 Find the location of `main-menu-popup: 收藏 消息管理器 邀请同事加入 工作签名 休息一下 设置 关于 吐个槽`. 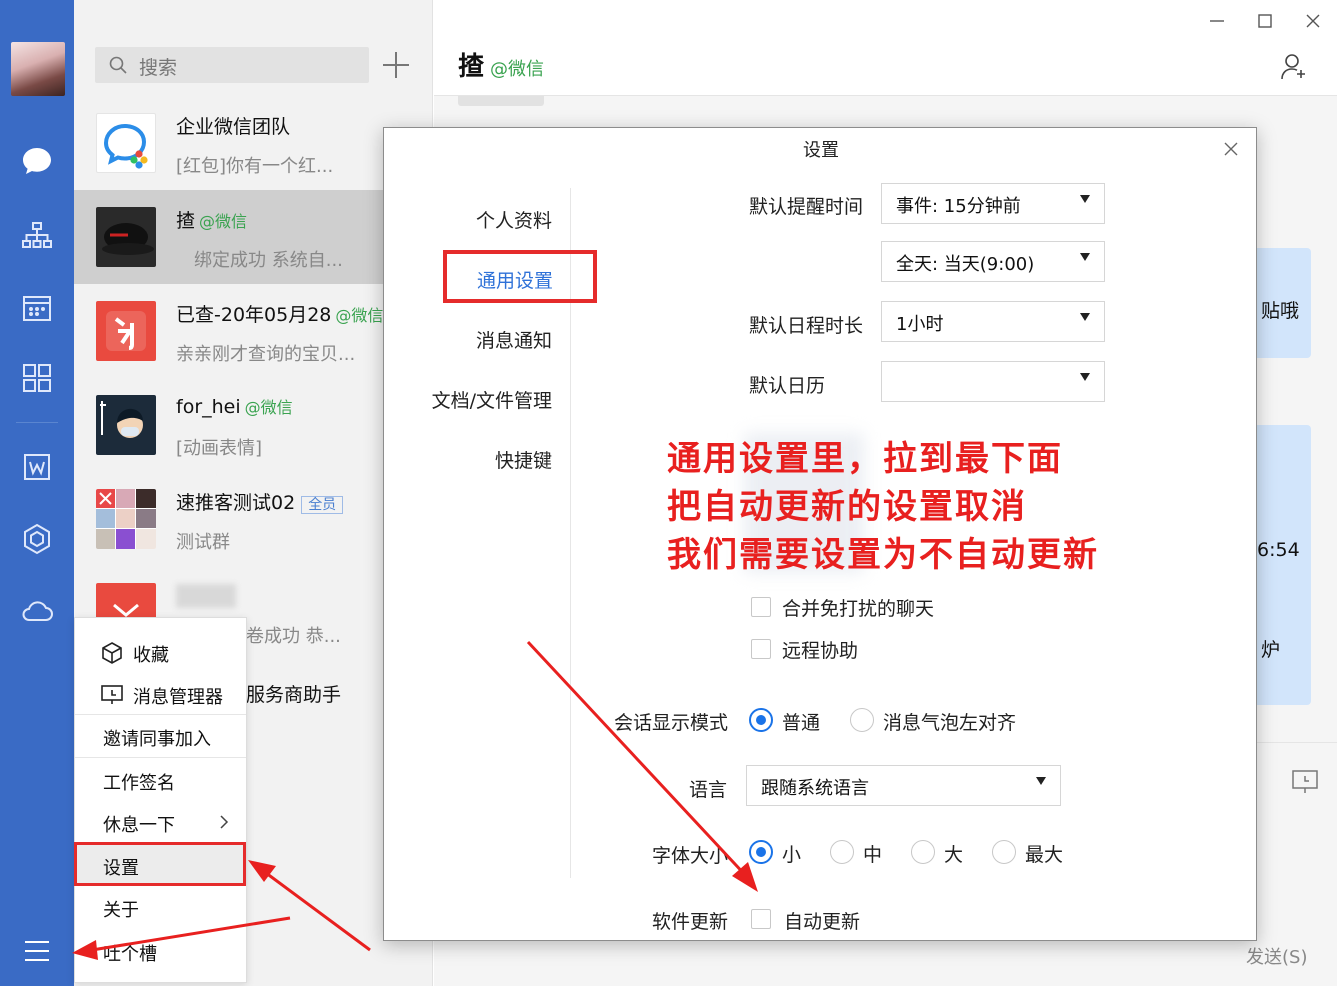

main-menu-popup: 收藏 消息管理器 邀请同事加入 工作签名 休息一下 设置 关于 吐个槽 is located at coordinates (160, 800).